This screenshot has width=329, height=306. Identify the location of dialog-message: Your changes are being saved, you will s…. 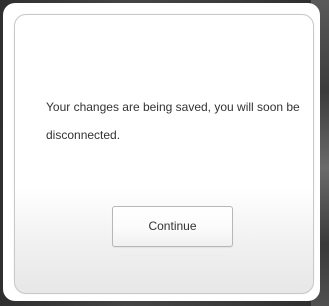
(173, 121).